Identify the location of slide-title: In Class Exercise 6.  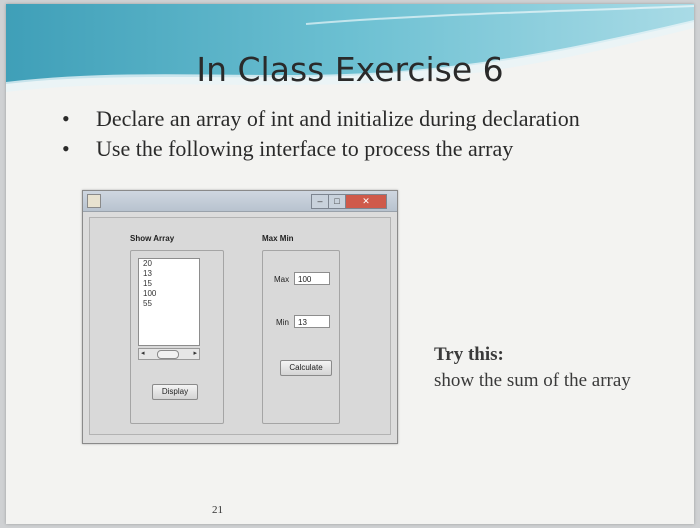
(350, 69).